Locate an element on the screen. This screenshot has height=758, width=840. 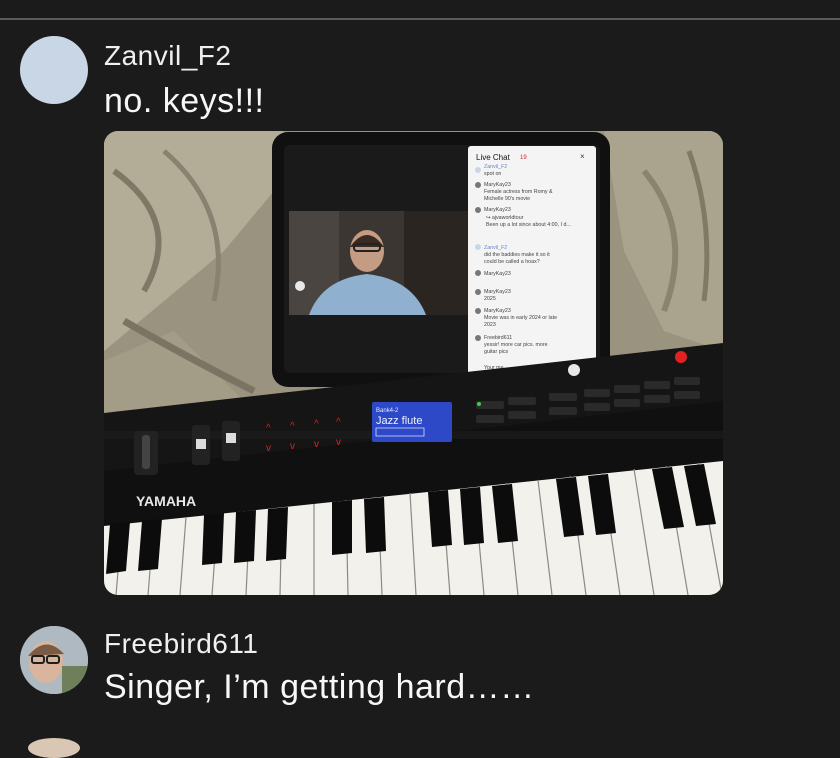
chat-text: spot on is located at coordinates (492, 174).